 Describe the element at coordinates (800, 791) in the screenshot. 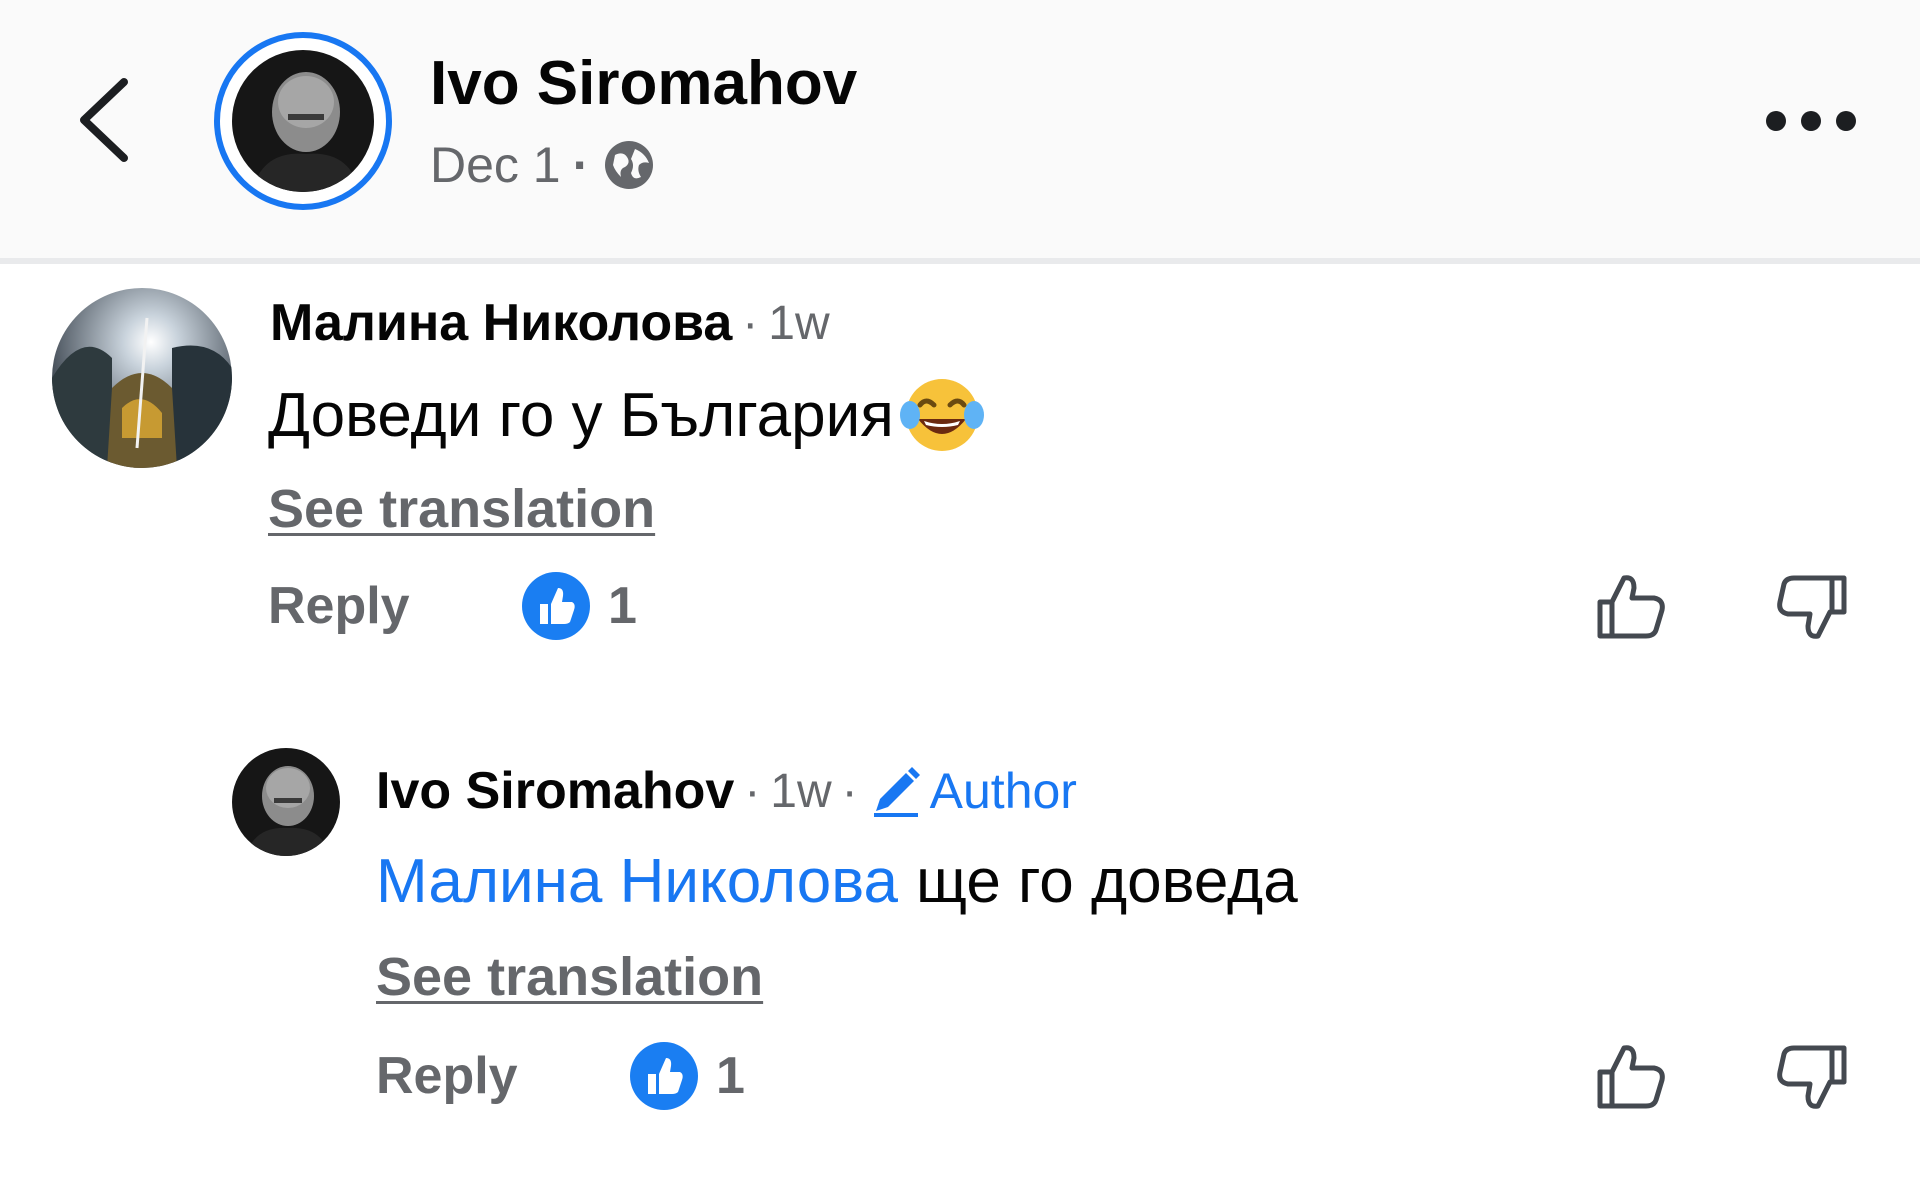

I see `reply-timestamp: 1w` at that location.